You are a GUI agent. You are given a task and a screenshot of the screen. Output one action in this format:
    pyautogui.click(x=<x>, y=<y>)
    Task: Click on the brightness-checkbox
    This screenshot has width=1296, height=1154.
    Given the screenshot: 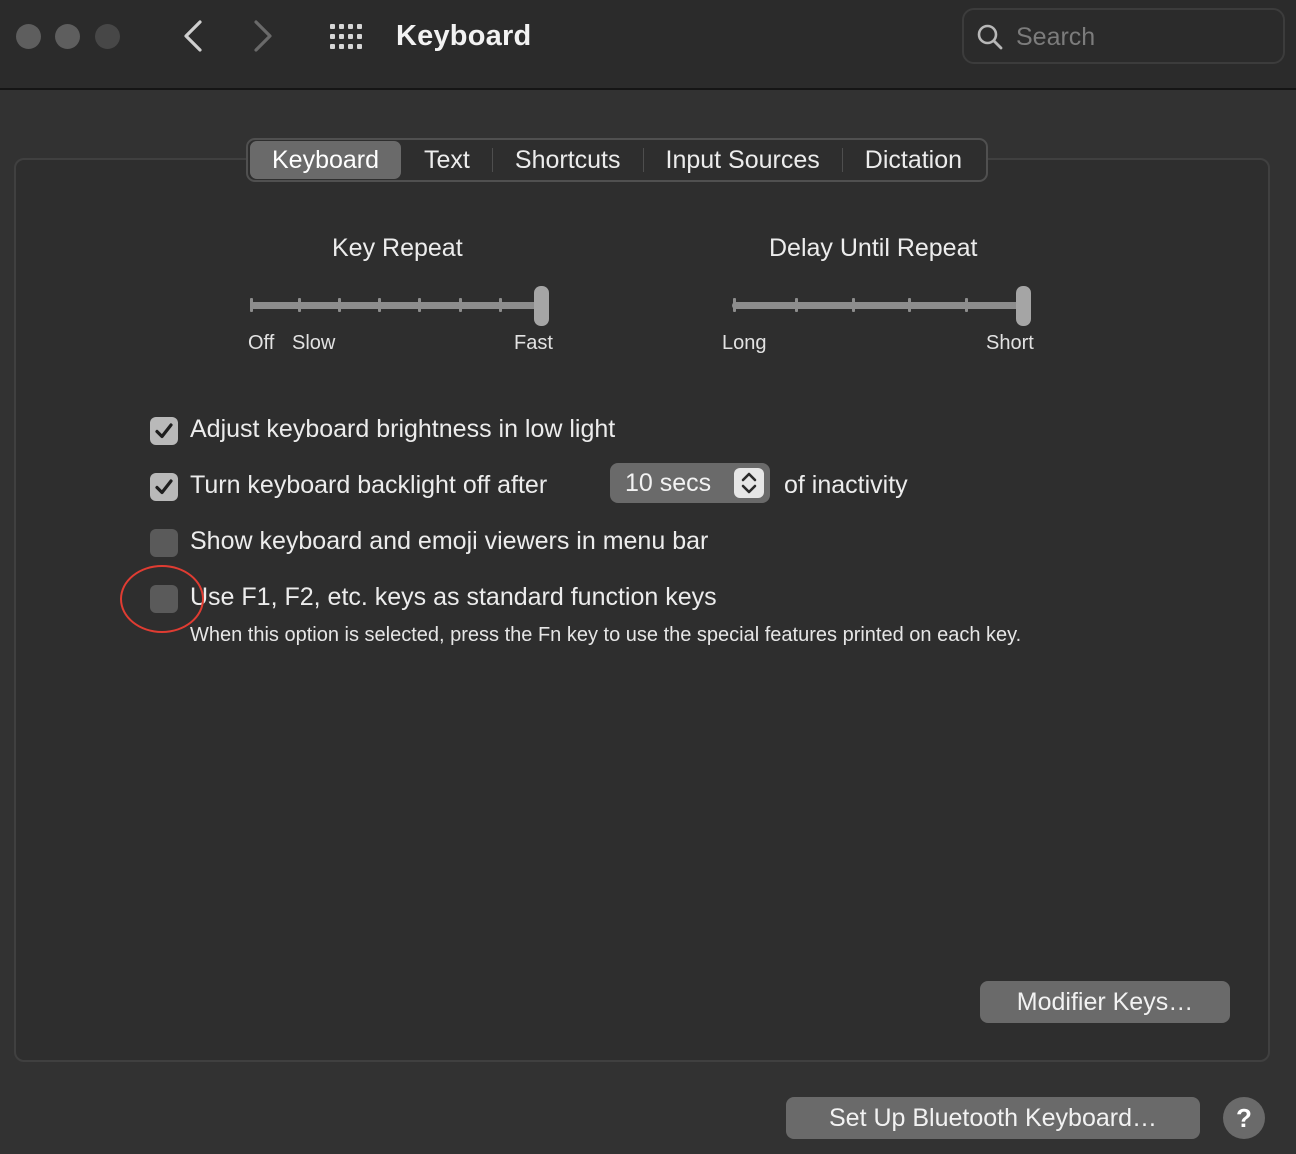 What is the action you would take?
    pyautogui.click(x=164, y=431)
    